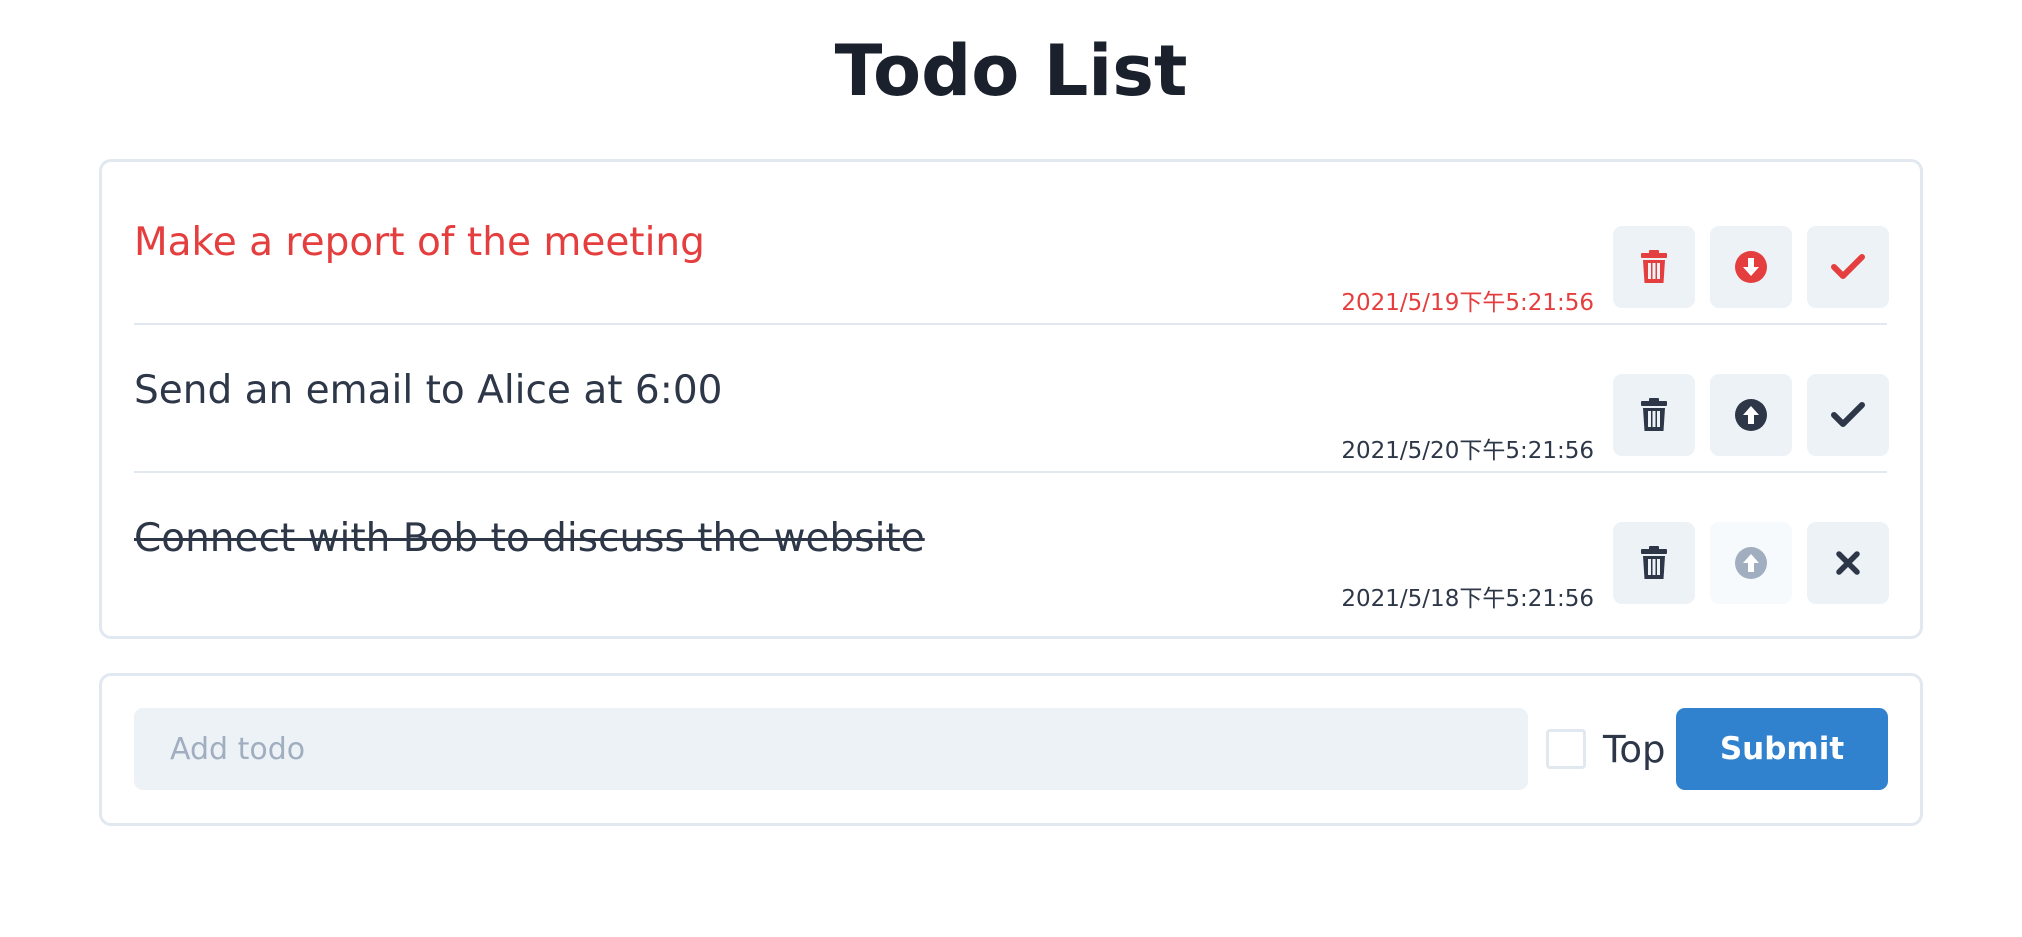 The width and height of the screenshot is (2022, 937). I want to click on todo-timestamp: 2021/5/20下午5:21:56, so click(1467, 451).